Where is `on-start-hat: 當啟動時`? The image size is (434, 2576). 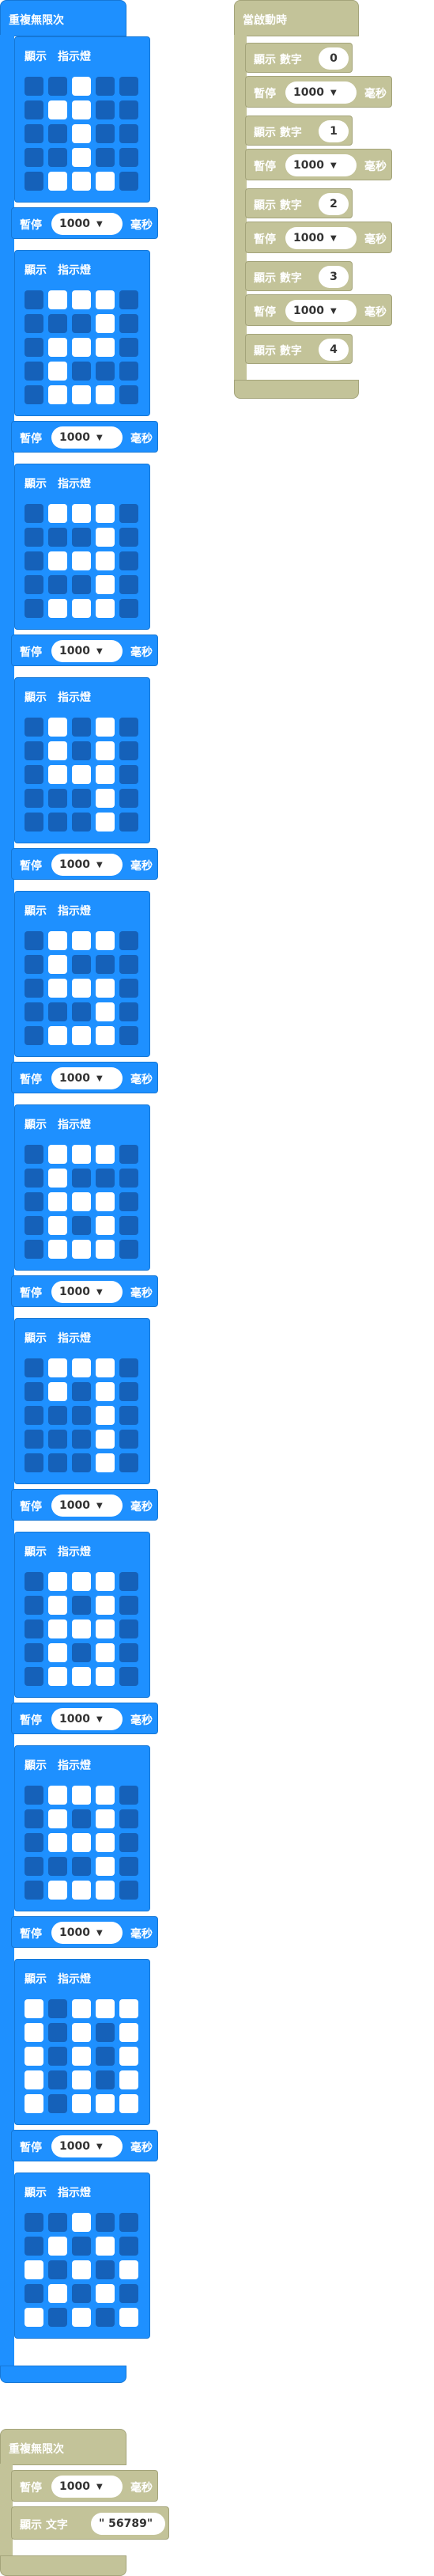 on-start-hat: 當啟動時 is located at coordinates (296, 18).